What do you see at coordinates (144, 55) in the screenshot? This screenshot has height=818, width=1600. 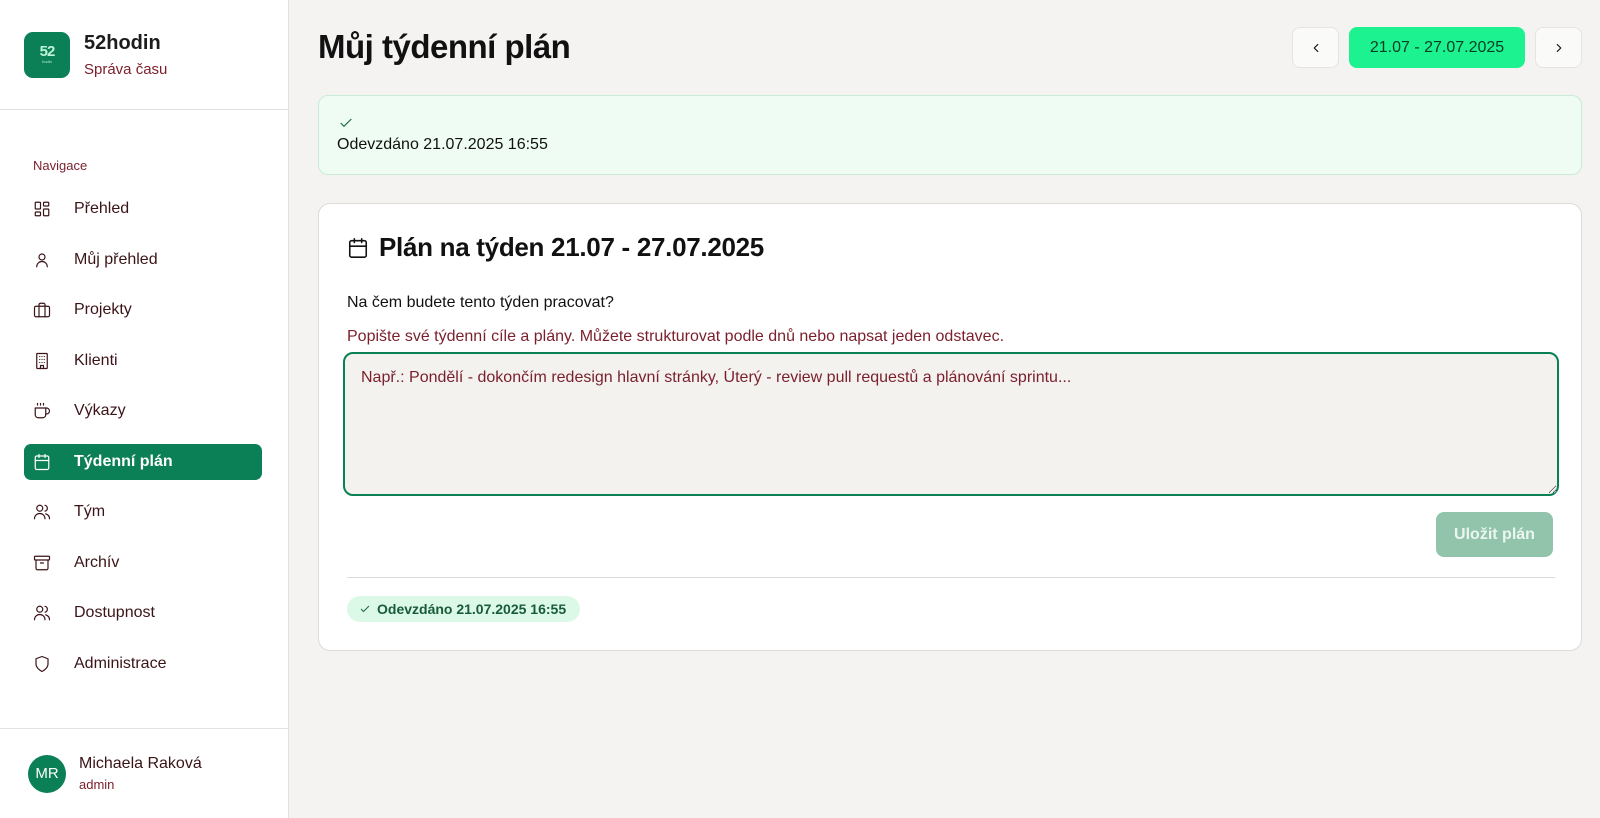 I see `brand: 52 hodin 52hodin Správa času` at bounding box center [144, 55].